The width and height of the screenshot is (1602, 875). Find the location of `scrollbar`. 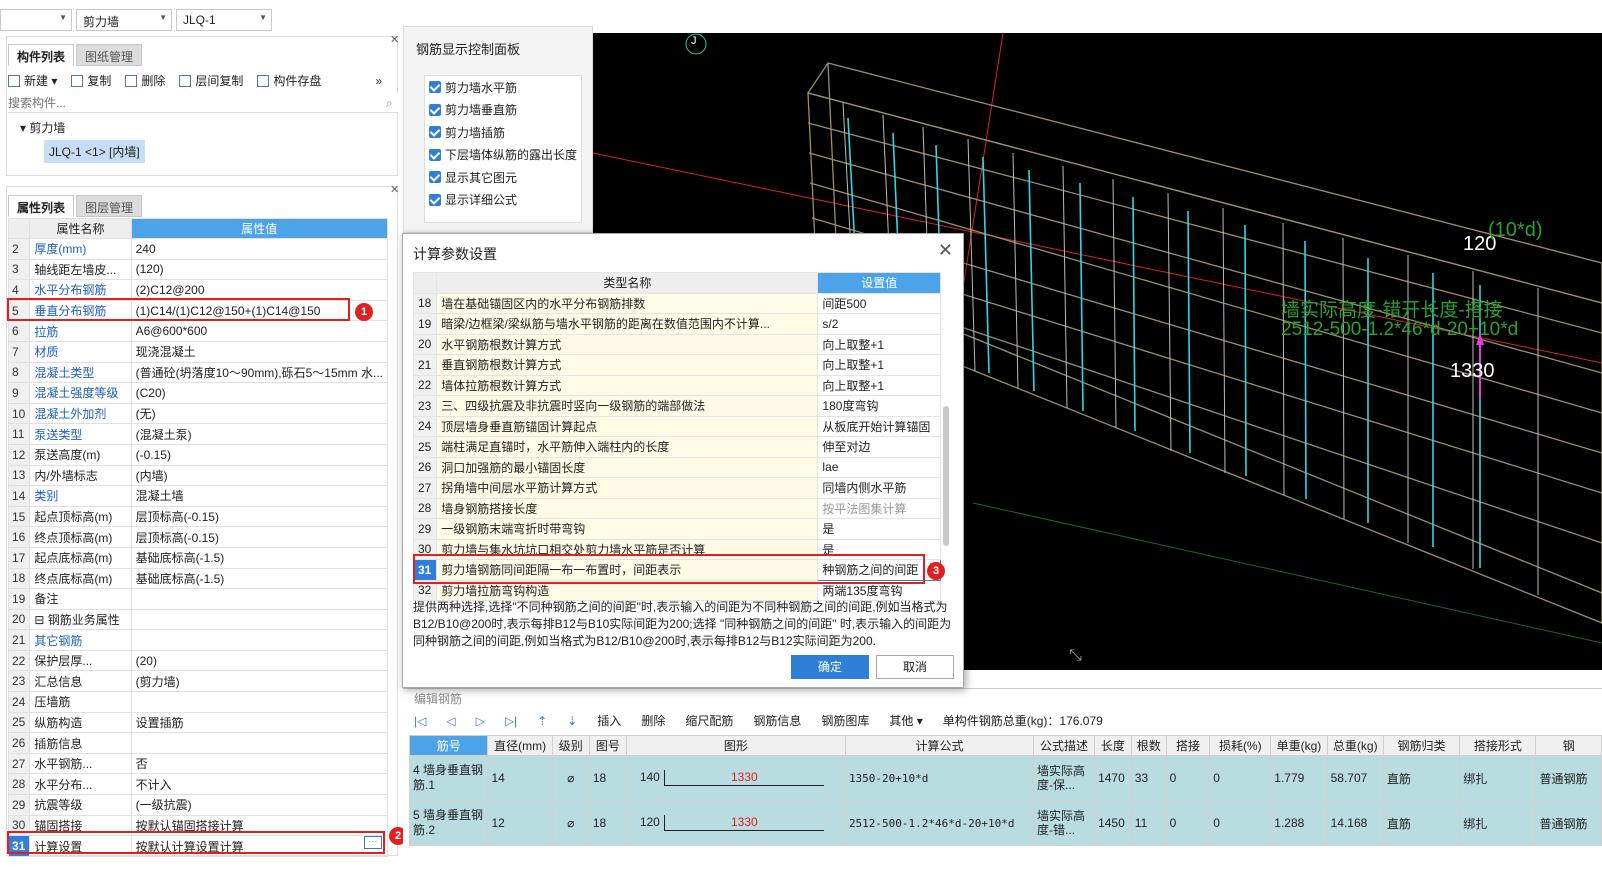

scrollbar is located at coordinates (946, 476).